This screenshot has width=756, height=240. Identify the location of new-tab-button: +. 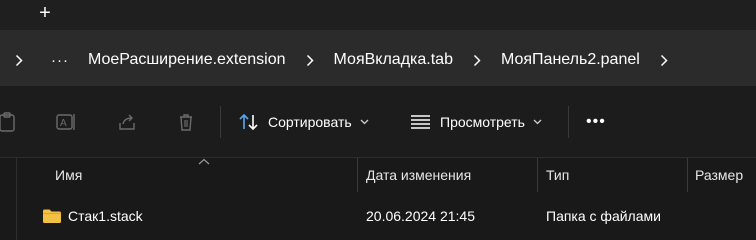
(45, 13).